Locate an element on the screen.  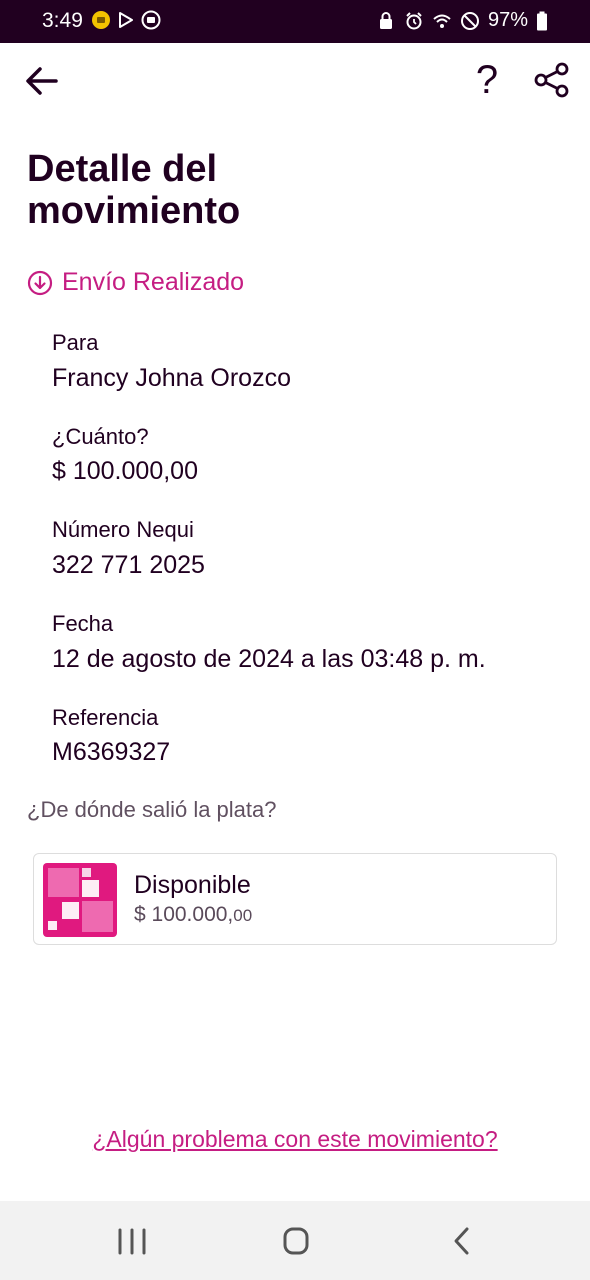
share-icon is located at coordinates (551, 80).